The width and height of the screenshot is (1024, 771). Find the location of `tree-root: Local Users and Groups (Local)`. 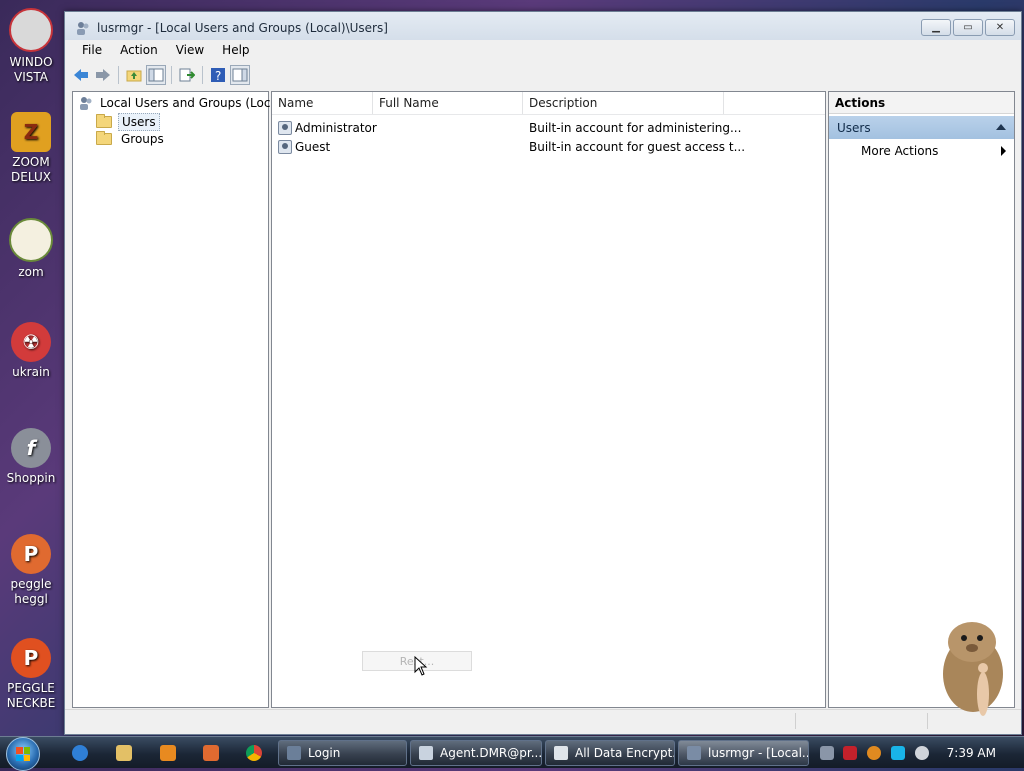

tree-root: Local Users and Groups (Local) is located at coordinates (183, 103).